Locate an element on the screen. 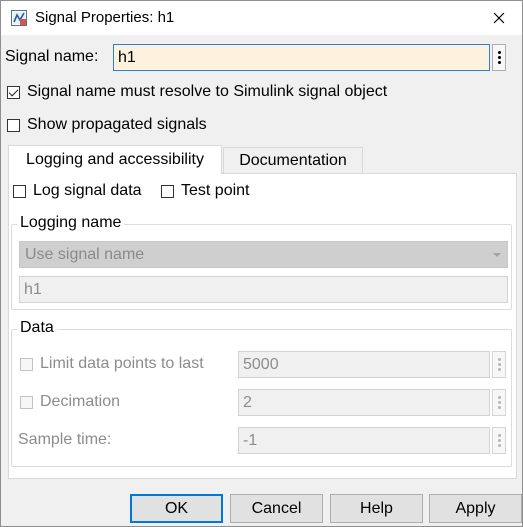  show-propagated-checkbox is located at coordinates (13, 125).